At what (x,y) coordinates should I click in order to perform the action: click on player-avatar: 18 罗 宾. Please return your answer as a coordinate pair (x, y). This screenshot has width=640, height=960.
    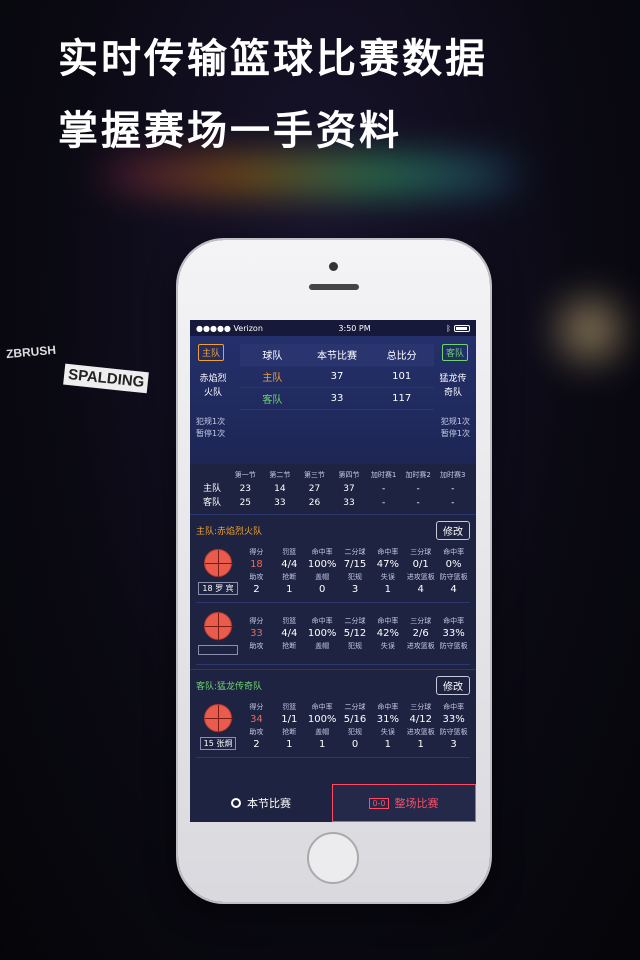
    Looking at the image, I should click on (218, 571).